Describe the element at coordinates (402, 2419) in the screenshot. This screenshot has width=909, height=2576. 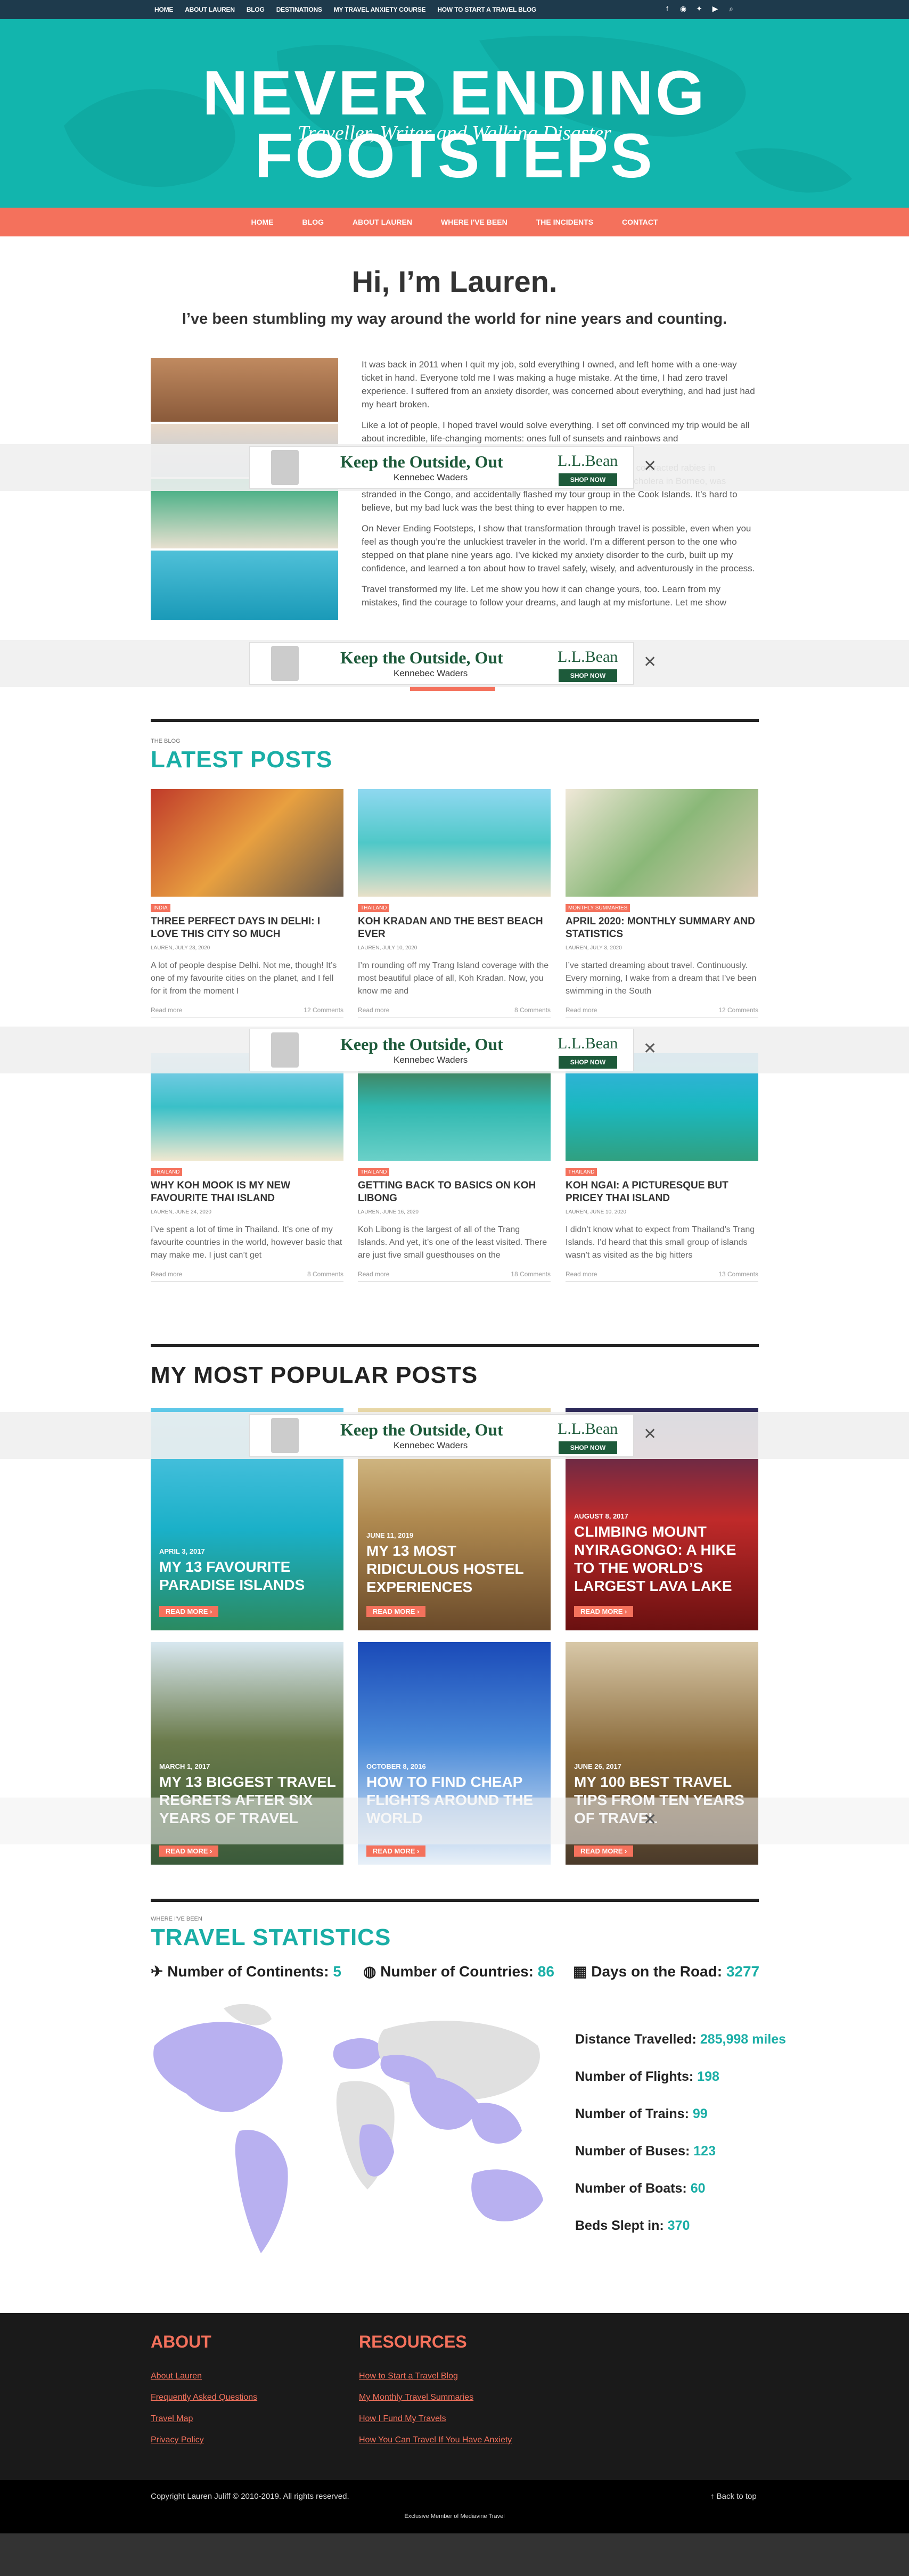
I see `footer-link: How I Fund My Travels` at that location.